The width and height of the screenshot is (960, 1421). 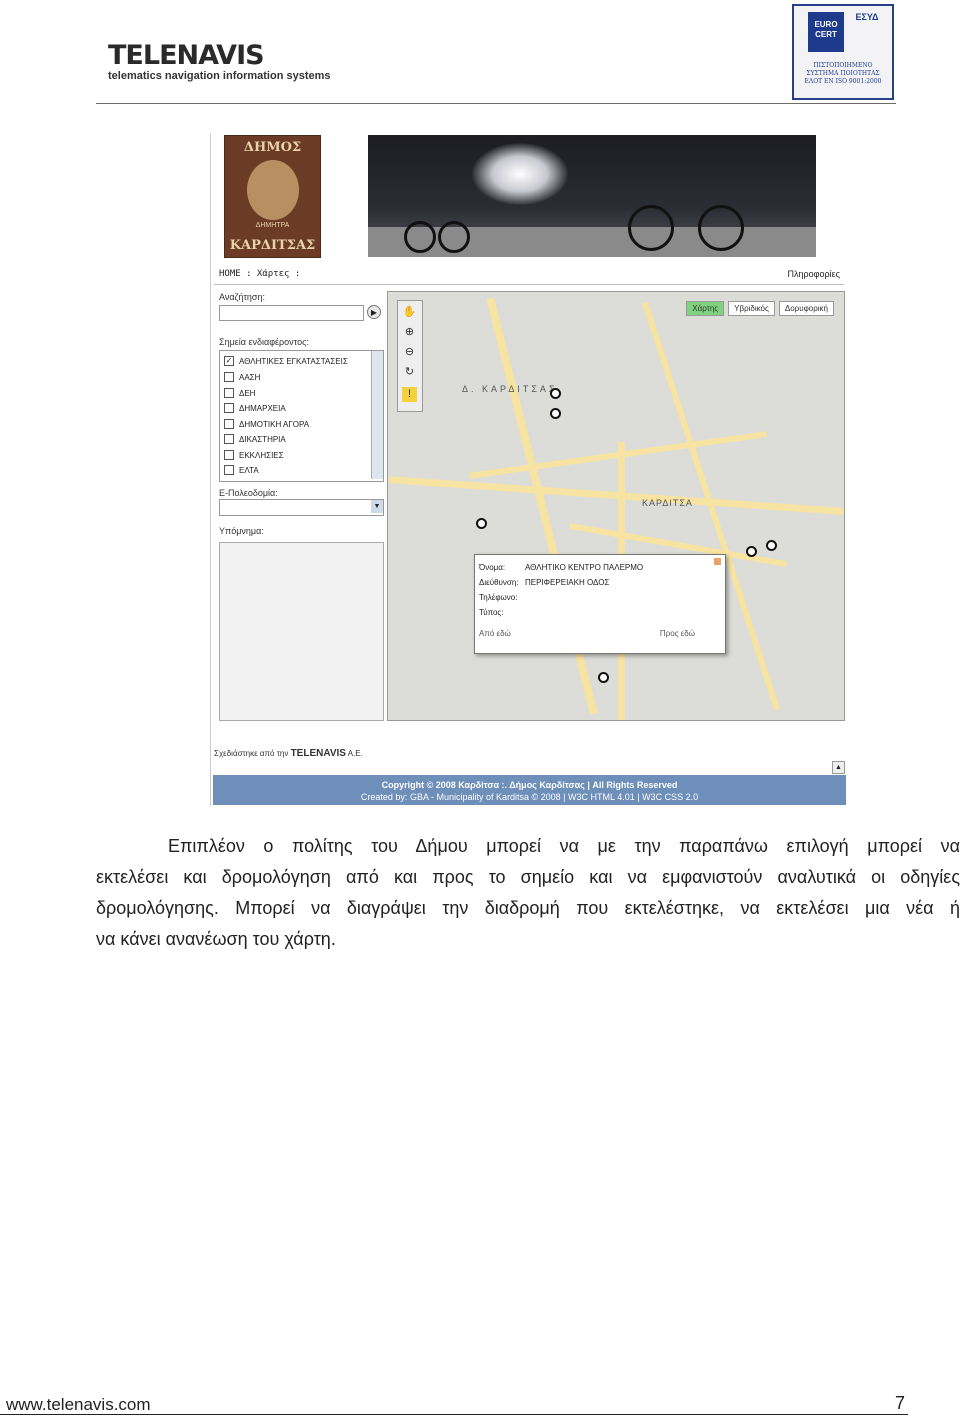 What do you see at coordinates (496, 103) in the screenshot?
I see `header-divider` at bounding box center [496, 103].